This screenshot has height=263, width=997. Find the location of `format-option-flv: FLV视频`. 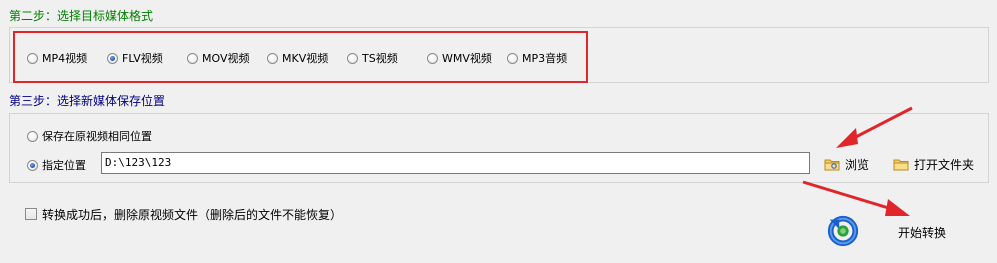

format-option-flv: FLV视频 is located at coordinates (135, 58).